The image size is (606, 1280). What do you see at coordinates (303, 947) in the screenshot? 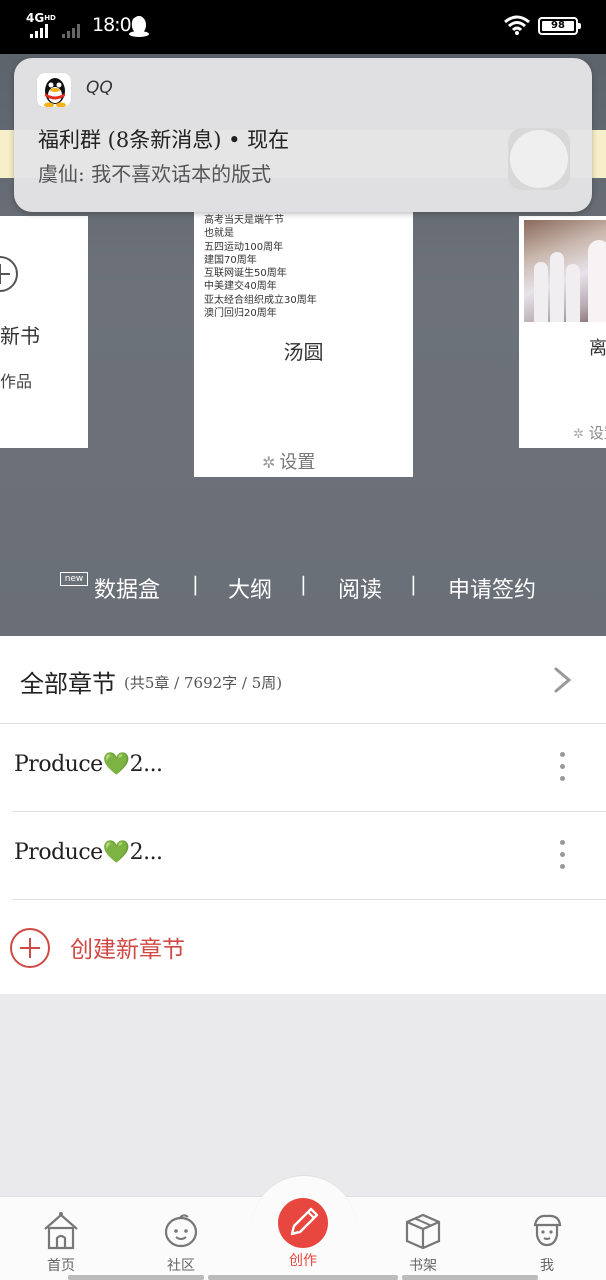
I see `create-chapter-button: 创建新章节` at bounding box center [303, 947].